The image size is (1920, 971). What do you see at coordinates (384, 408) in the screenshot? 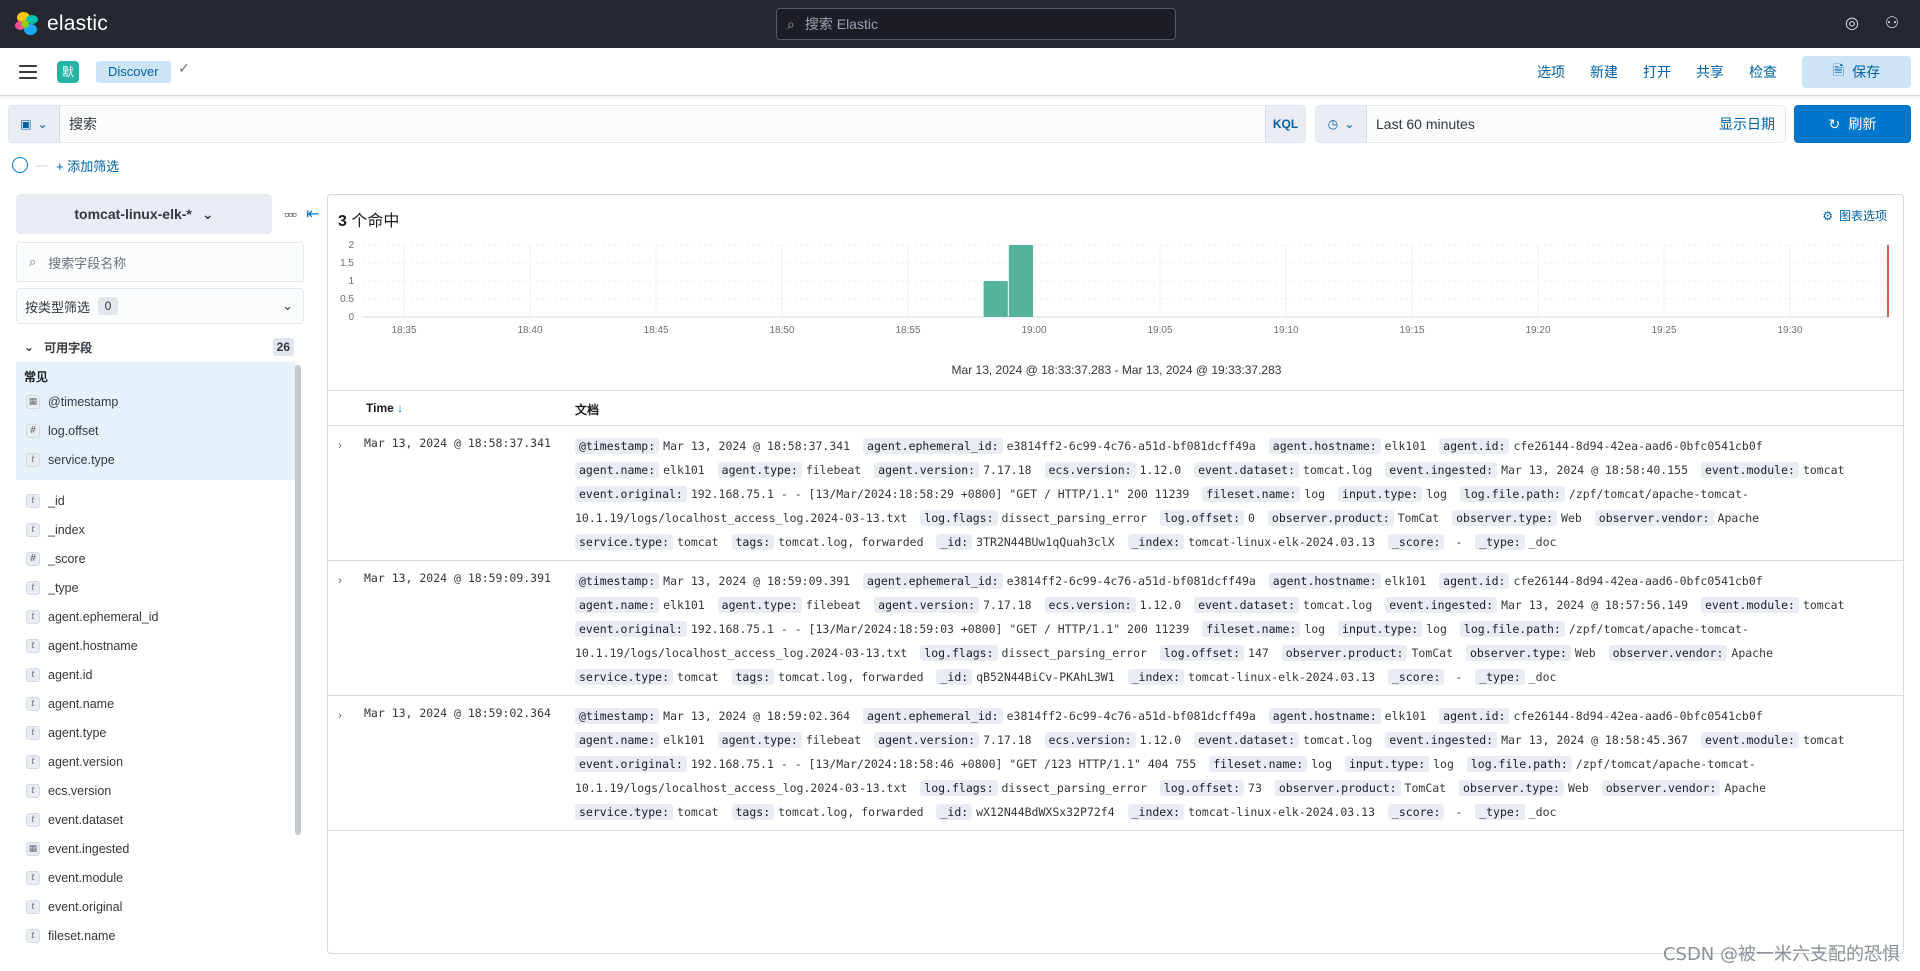
I see `column-time-header: Time ↓` at bounding box center [384, 408].